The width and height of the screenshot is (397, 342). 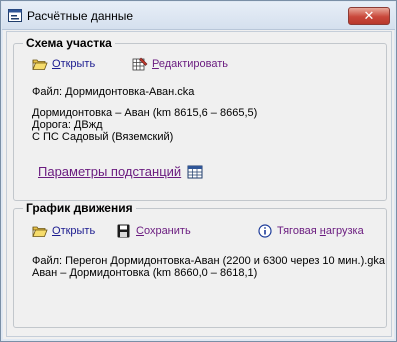 What do you see at coordinates (167, 231) in the screenshot?
I see `schedule-save-label-rest: охранить` at bounding box center [167, 231].